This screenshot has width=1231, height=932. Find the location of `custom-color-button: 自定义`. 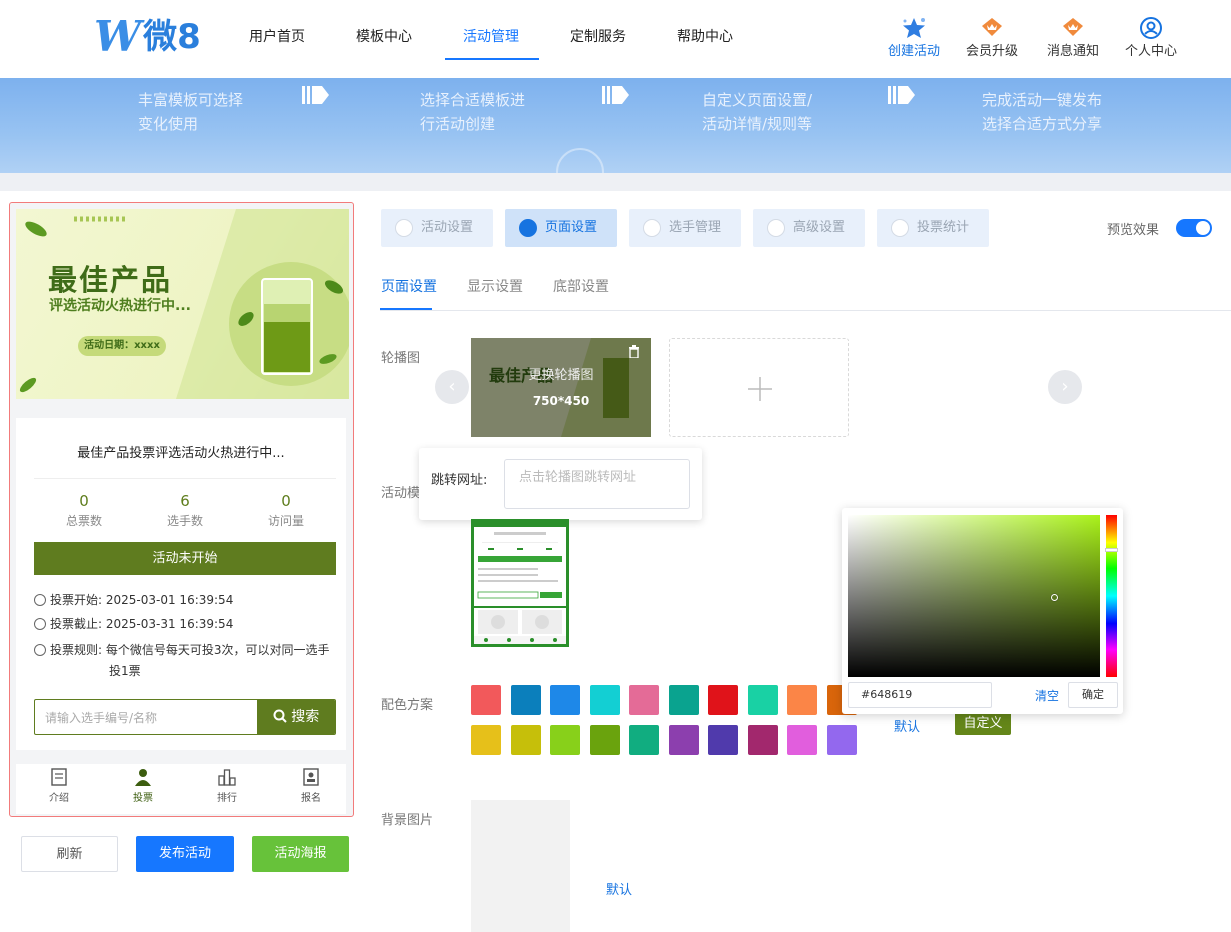

custom-color-button: 自定义 is located at coordinates (983, 723).